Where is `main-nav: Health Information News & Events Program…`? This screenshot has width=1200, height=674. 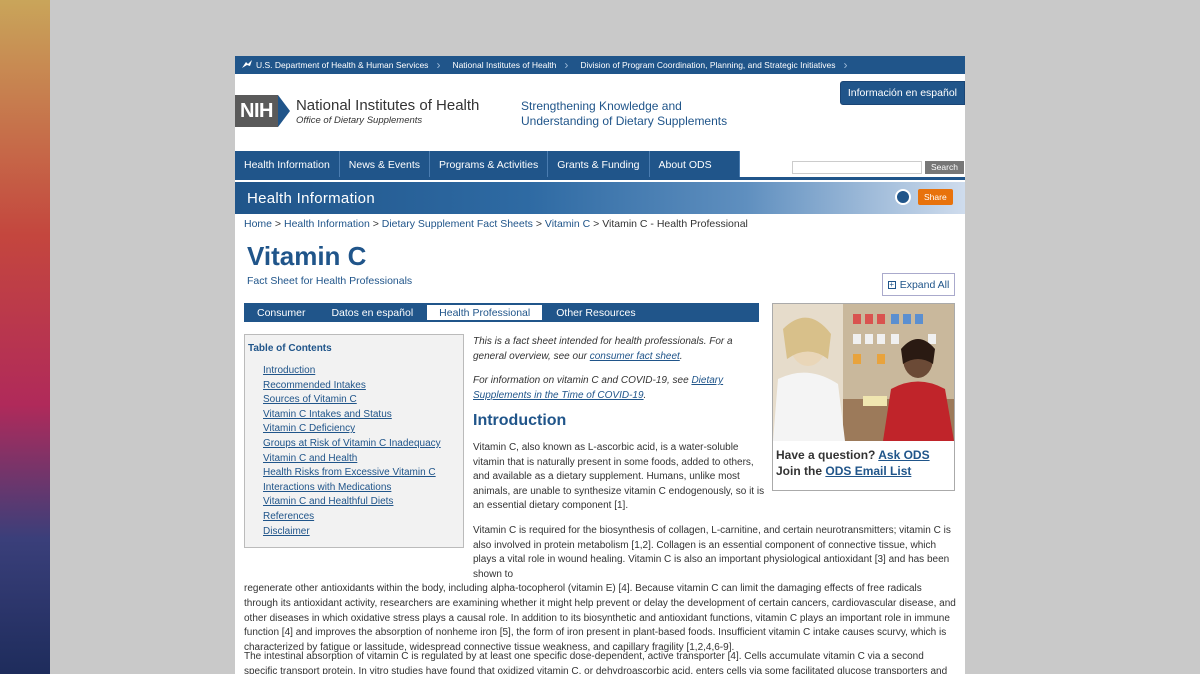 main-nav: Health Information News & Events Program… is located at coordinates (600, 166).